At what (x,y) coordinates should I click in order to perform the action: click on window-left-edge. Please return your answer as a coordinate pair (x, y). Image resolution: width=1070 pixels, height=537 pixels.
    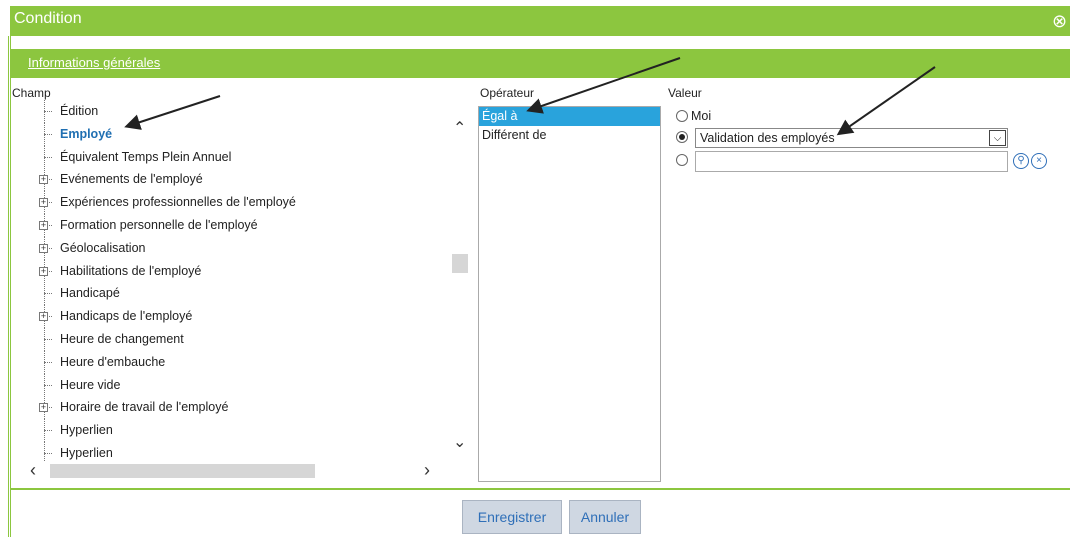
    Looking at the image, I should click on (8, 286).